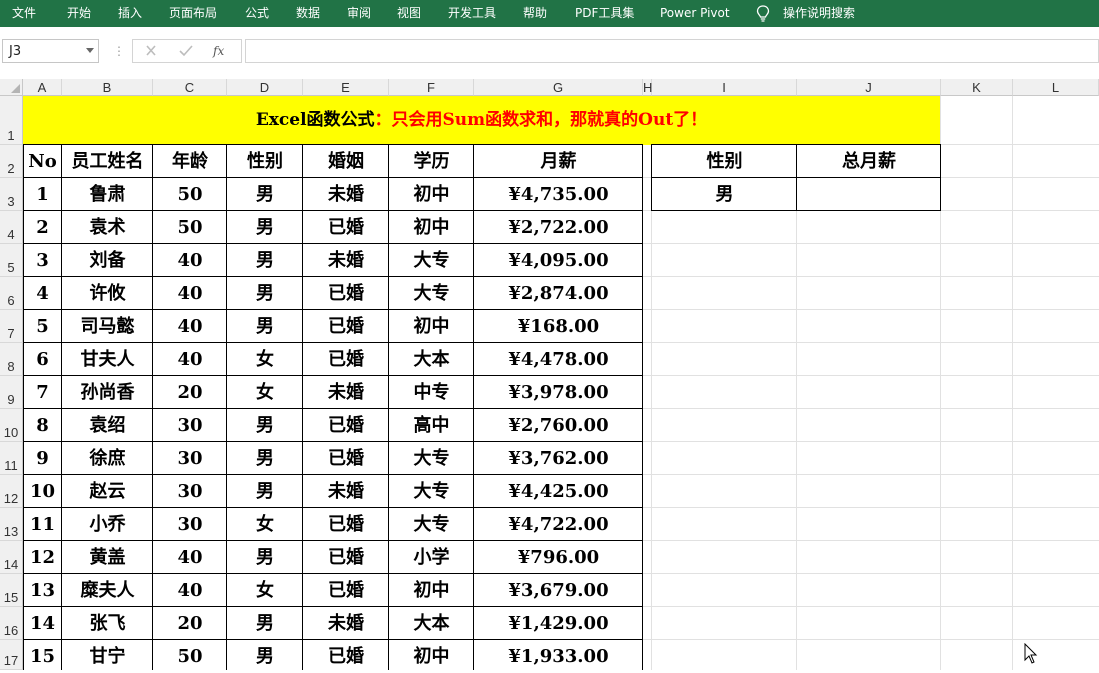  What do you see at coordinates (558, 524) in the screenshot?
I see `table-cell: ¥4,722.00` at bounding box center [558, 524].